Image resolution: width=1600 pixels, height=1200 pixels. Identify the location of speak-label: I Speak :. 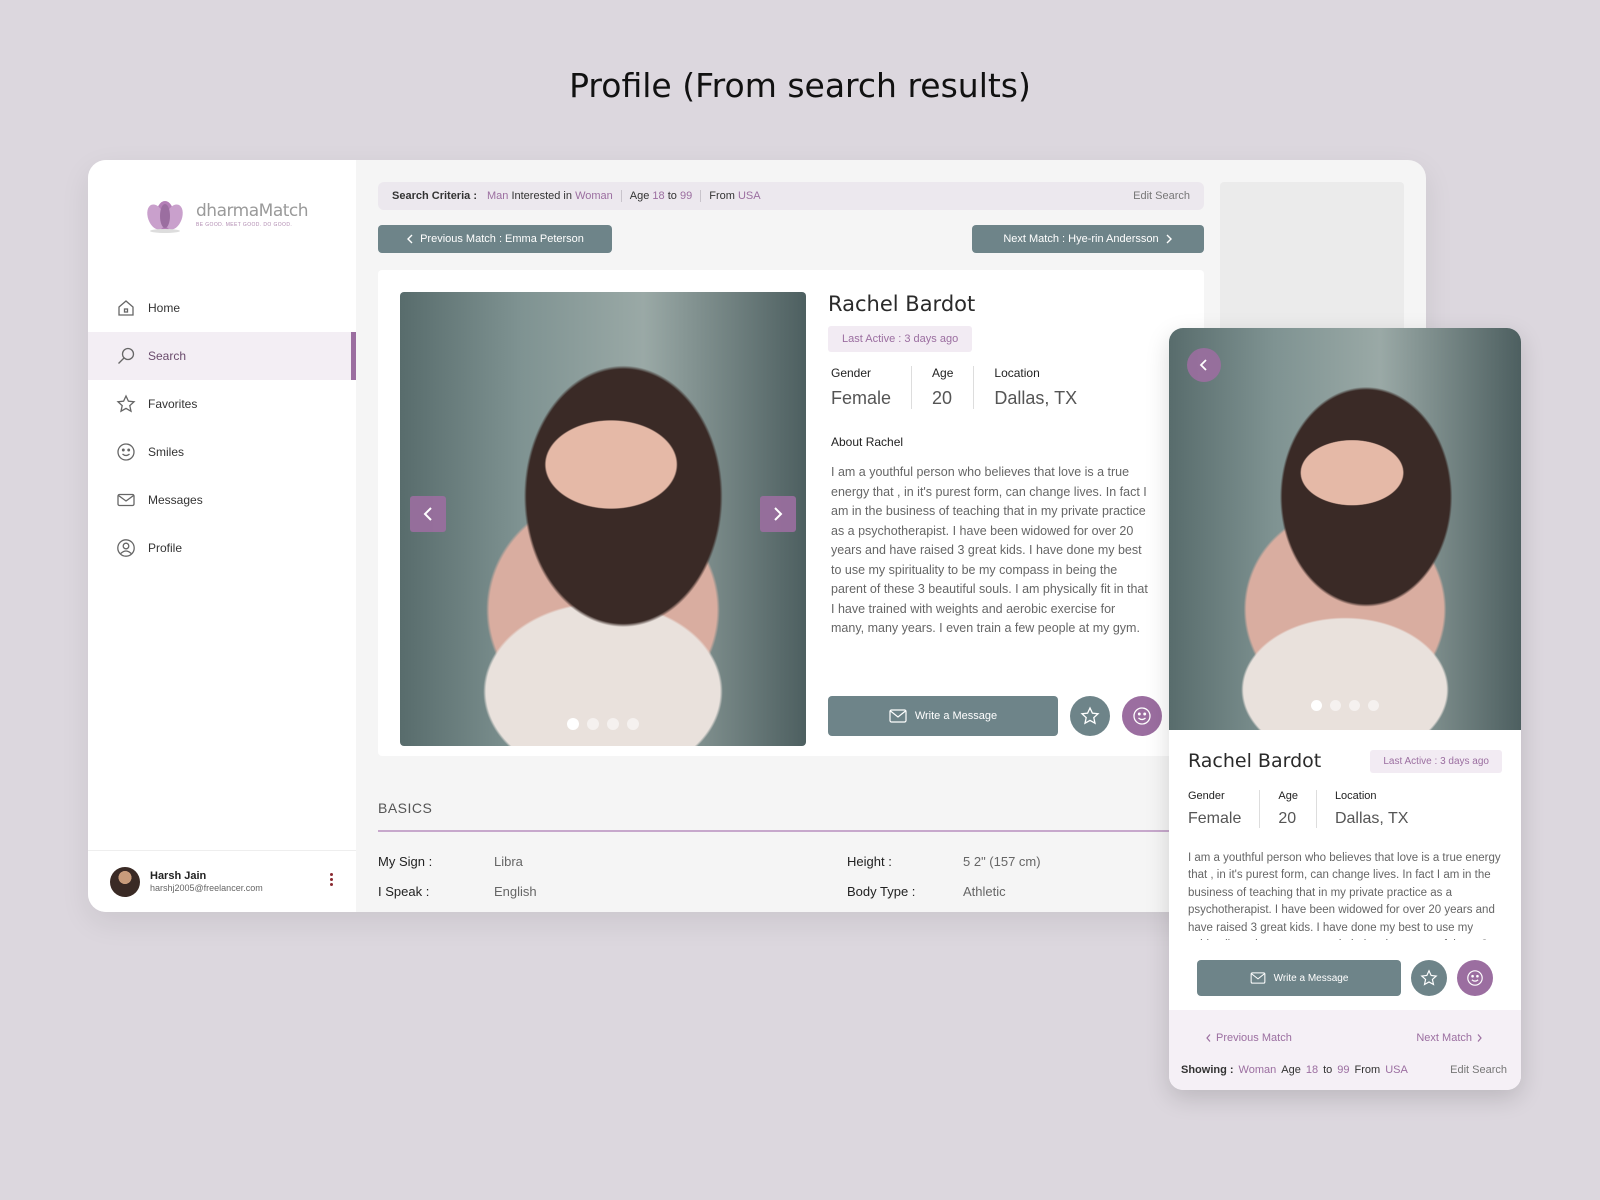
(404, 891).